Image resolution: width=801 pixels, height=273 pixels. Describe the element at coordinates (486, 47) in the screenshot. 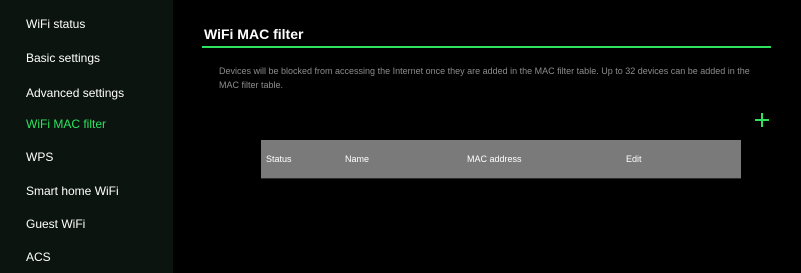

I see `title-divider` at that location.